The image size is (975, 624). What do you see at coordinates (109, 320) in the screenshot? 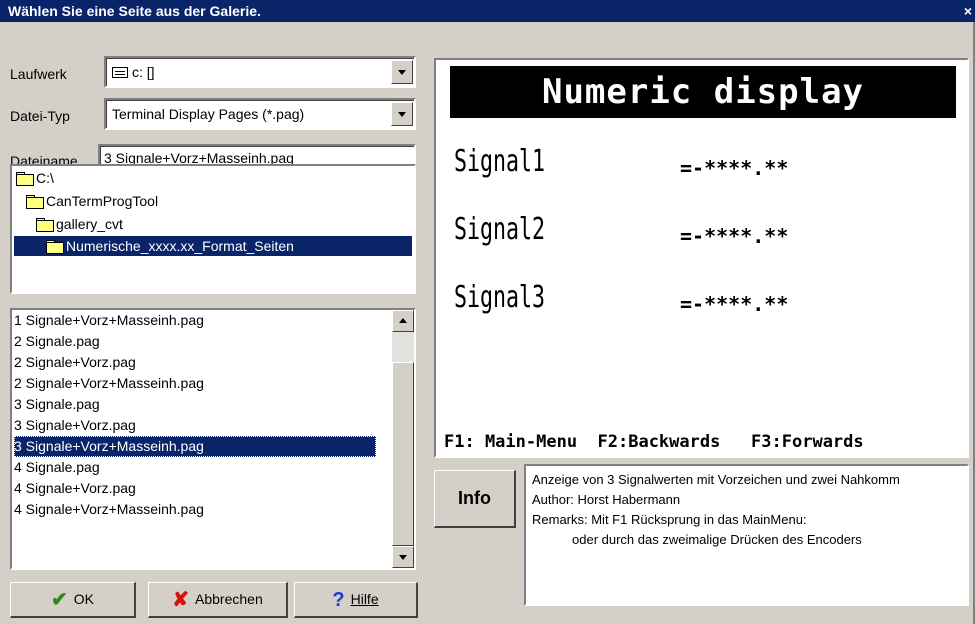
I see `file-item: 1 Signale+Vorz+Masseinh.pag` at bounding box center [109, 320].